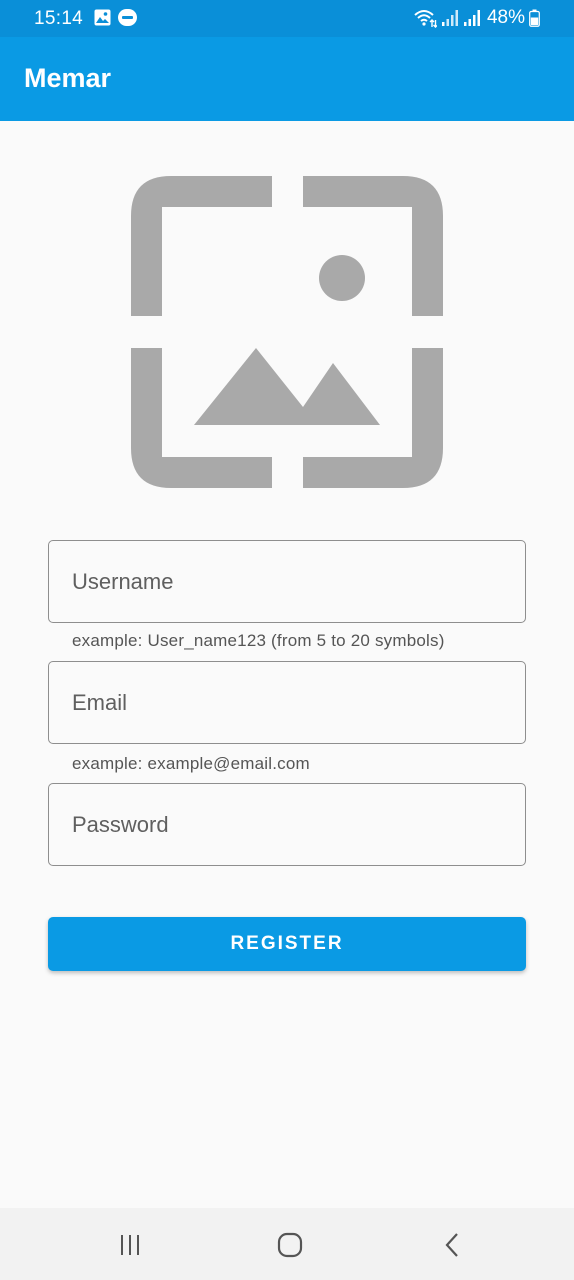  What do you see at coordinates (505, 17) in the screenshot?
I see `battery-percentage: 48%` at bounding box center [505, 17].